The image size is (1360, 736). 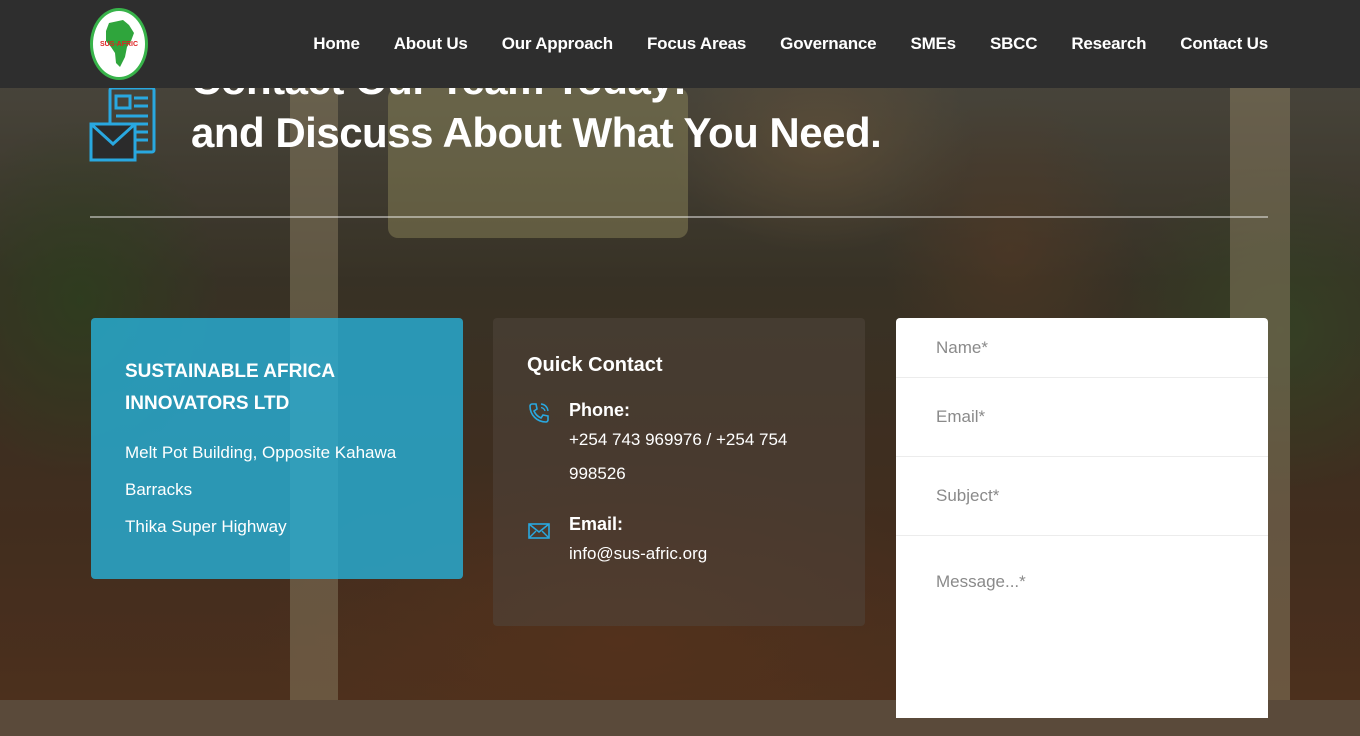 What do you see at coordinates (539, 413) in the screenshot?
I see `phone-icon` at bounding box center [539, 413].